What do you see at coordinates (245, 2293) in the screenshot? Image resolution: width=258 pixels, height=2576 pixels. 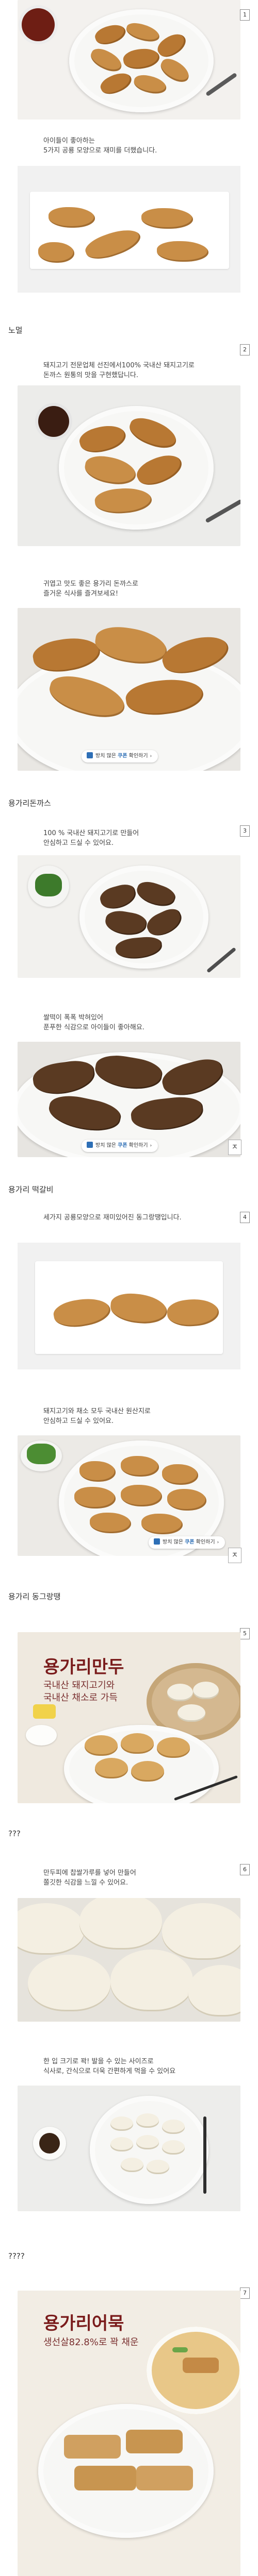 I see `section-number-badge: 7` at bounding box center [245, 2293].